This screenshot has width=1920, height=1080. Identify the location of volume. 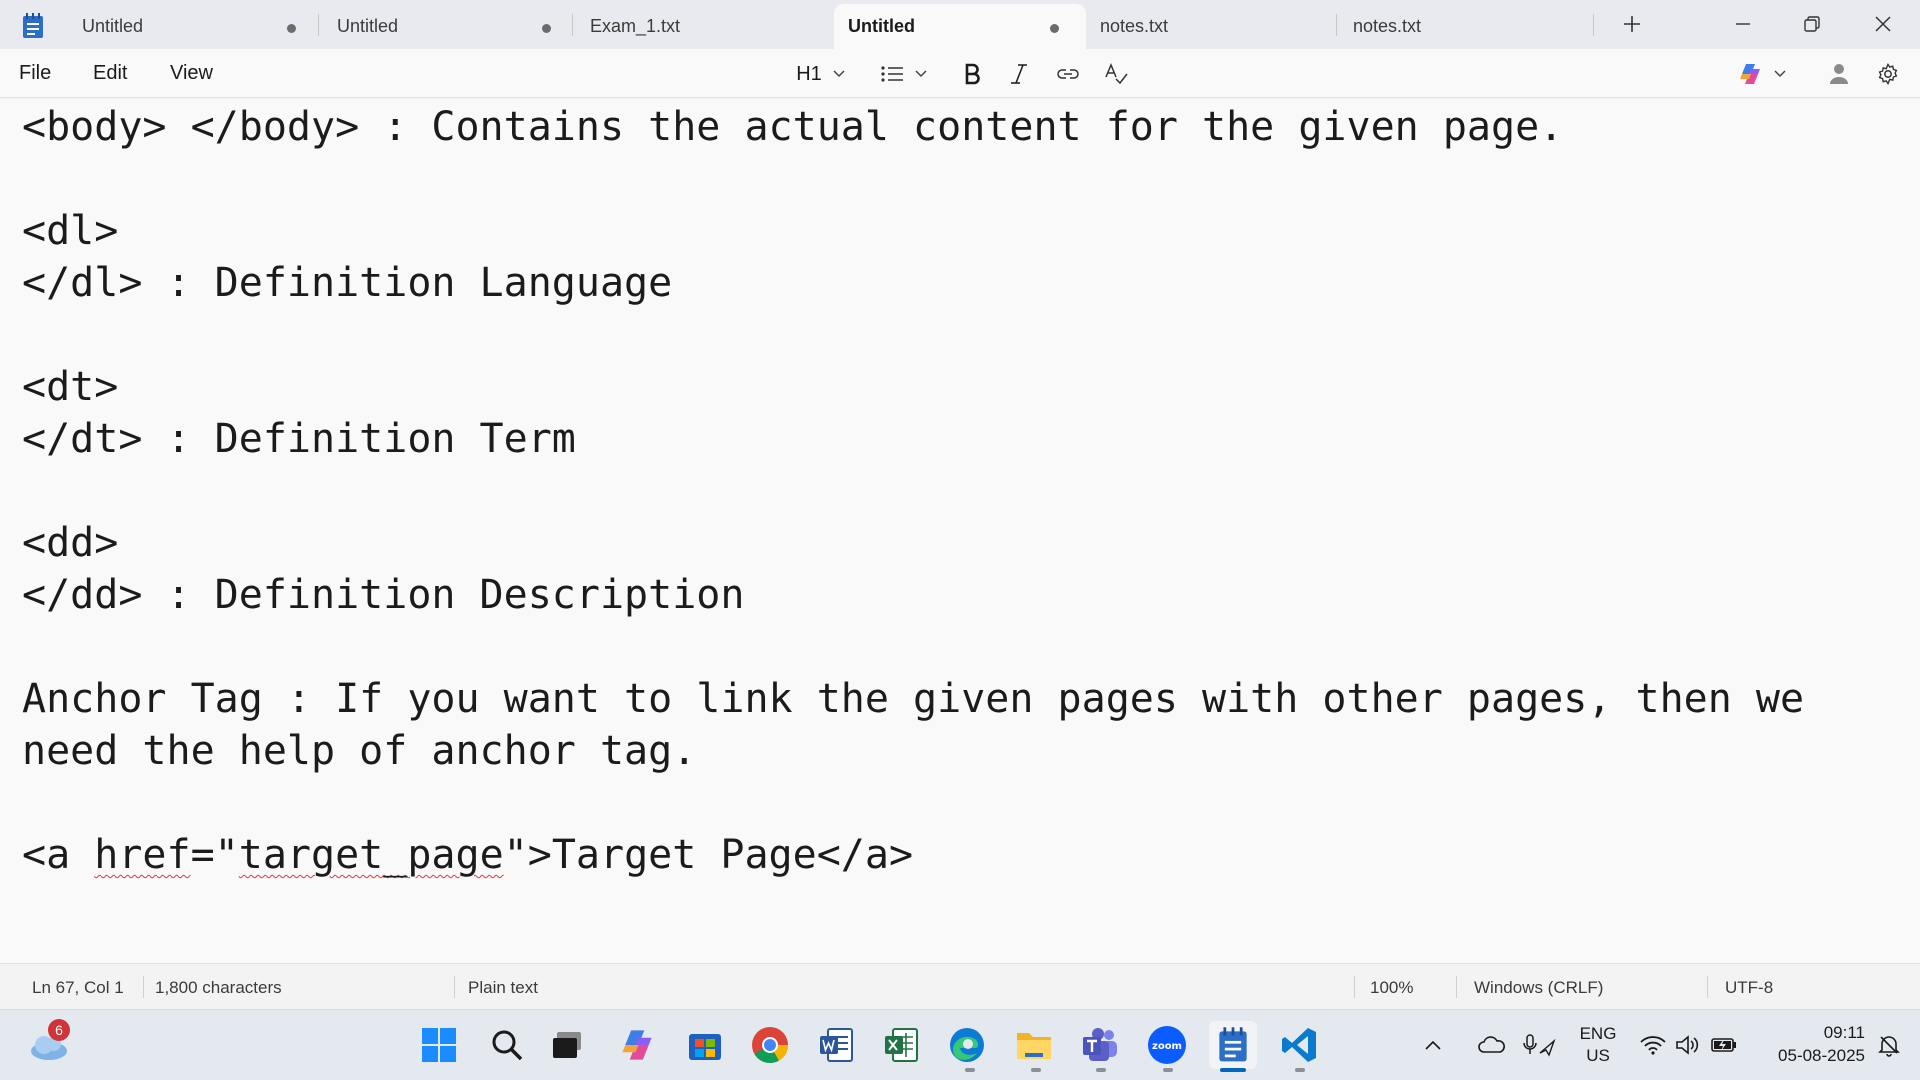
(1688, 1045).